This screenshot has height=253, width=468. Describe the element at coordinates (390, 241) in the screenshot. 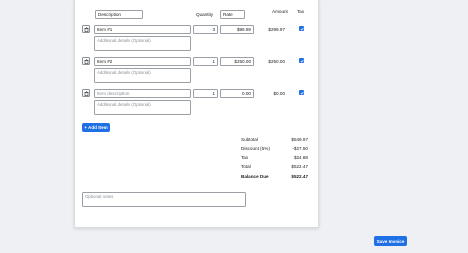

I see `save-invoice-button: Save Invoice` at that location.